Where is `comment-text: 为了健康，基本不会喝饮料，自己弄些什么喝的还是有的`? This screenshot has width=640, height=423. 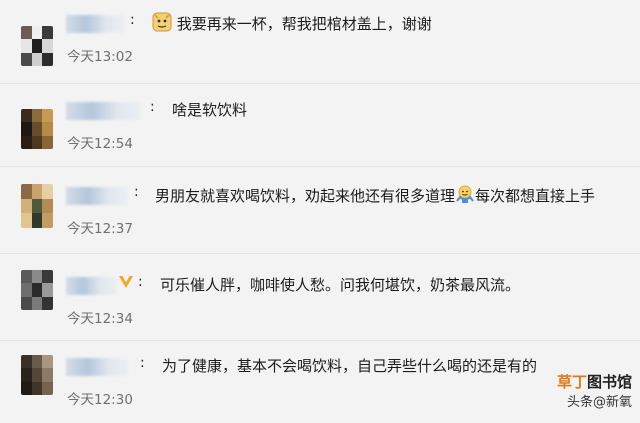
comment-text: 为了健康，基本不会喝饮料，自己弄些什么喝的还是有的 is located at coordinates (350, 366).